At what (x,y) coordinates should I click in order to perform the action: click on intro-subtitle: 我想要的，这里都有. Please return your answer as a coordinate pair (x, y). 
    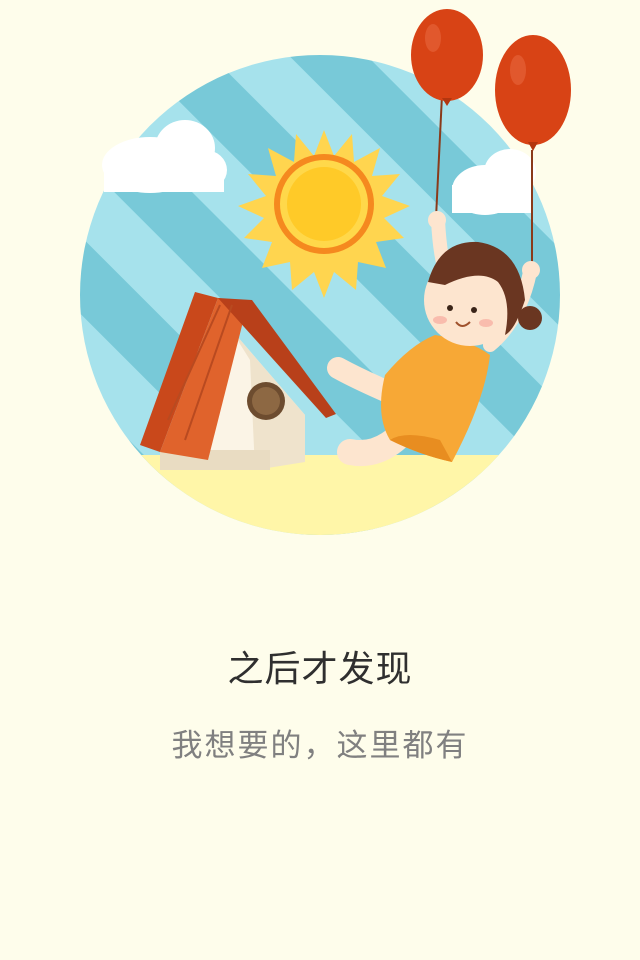
    Looking at the image, I should click on (320, 746).